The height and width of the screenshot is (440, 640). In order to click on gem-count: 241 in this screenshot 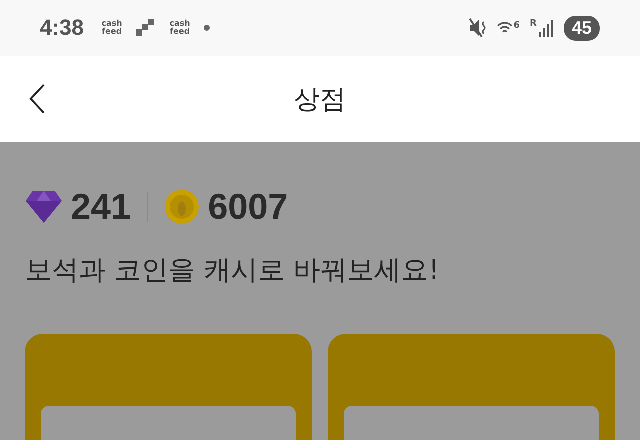, I will do `click(101, 207)`.